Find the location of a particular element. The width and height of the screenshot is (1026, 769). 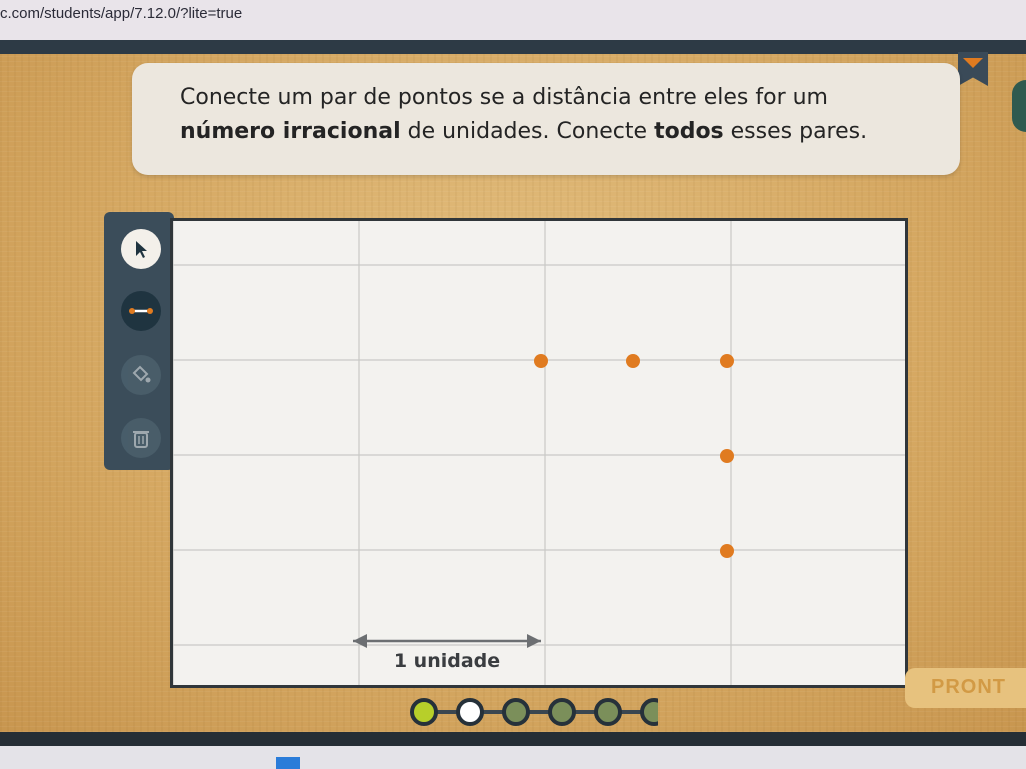

ready-button: PRONT is located at coordinates (965, 688).